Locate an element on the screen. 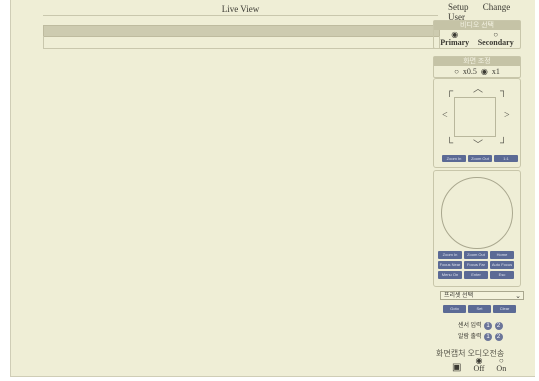 The height and width of the screenshot is (381, 539). live-view-area is located at coordinates (241, 42).